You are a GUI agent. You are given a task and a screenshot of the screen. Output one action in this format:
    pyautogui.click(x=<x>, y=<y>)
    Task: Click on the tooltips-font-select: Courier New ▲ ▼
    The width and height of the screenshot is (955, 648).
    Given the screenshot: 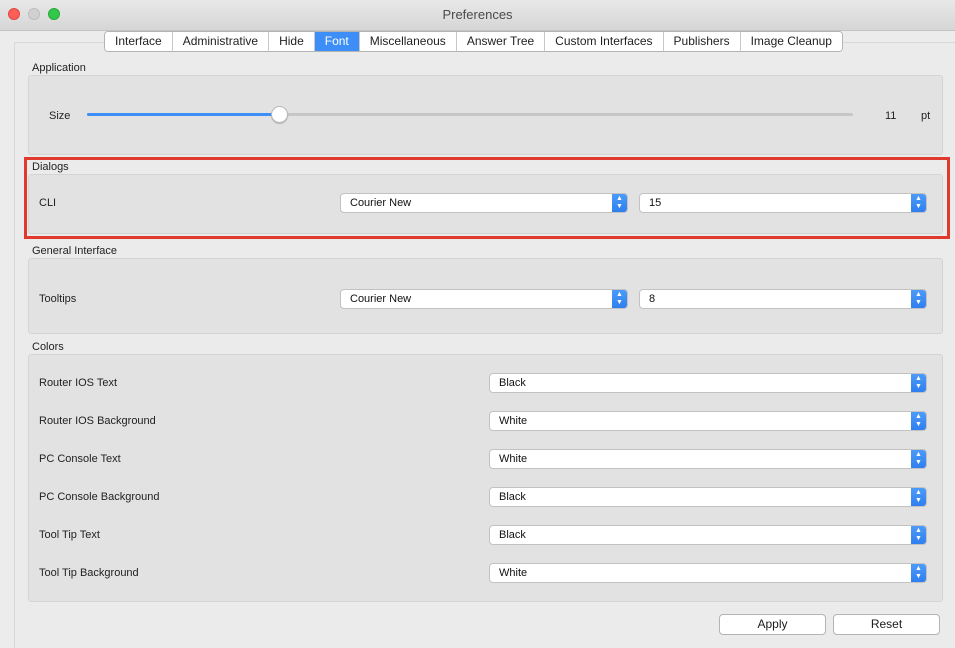 What is the action you would take?
    pyautogui.click(x=484, y=299)
    